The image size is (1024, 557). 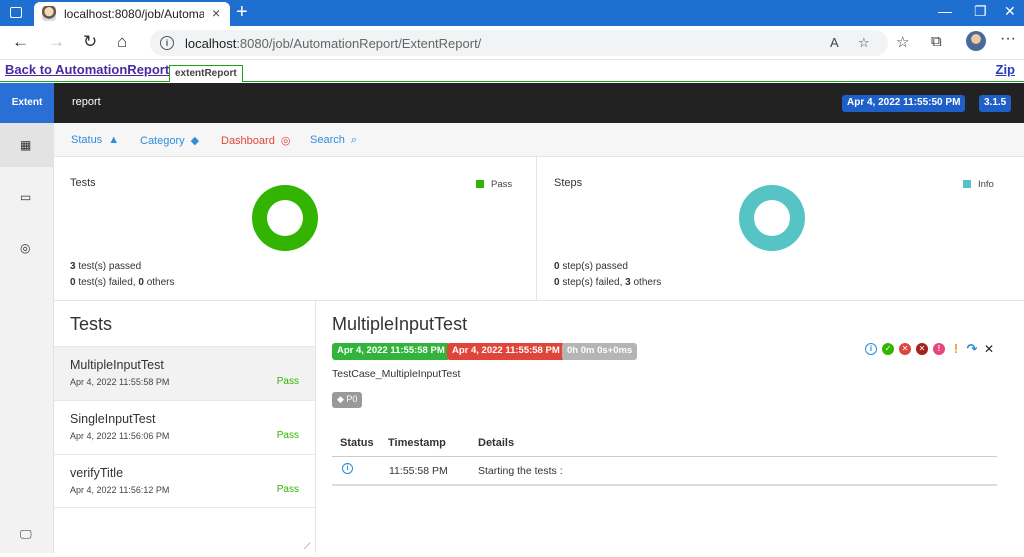 What do you see at coordinates (120, 436) in the screenshot?
I see `test-time: Apr 4, 2022 11:56:06 PM` at bounding box center [120, 436].